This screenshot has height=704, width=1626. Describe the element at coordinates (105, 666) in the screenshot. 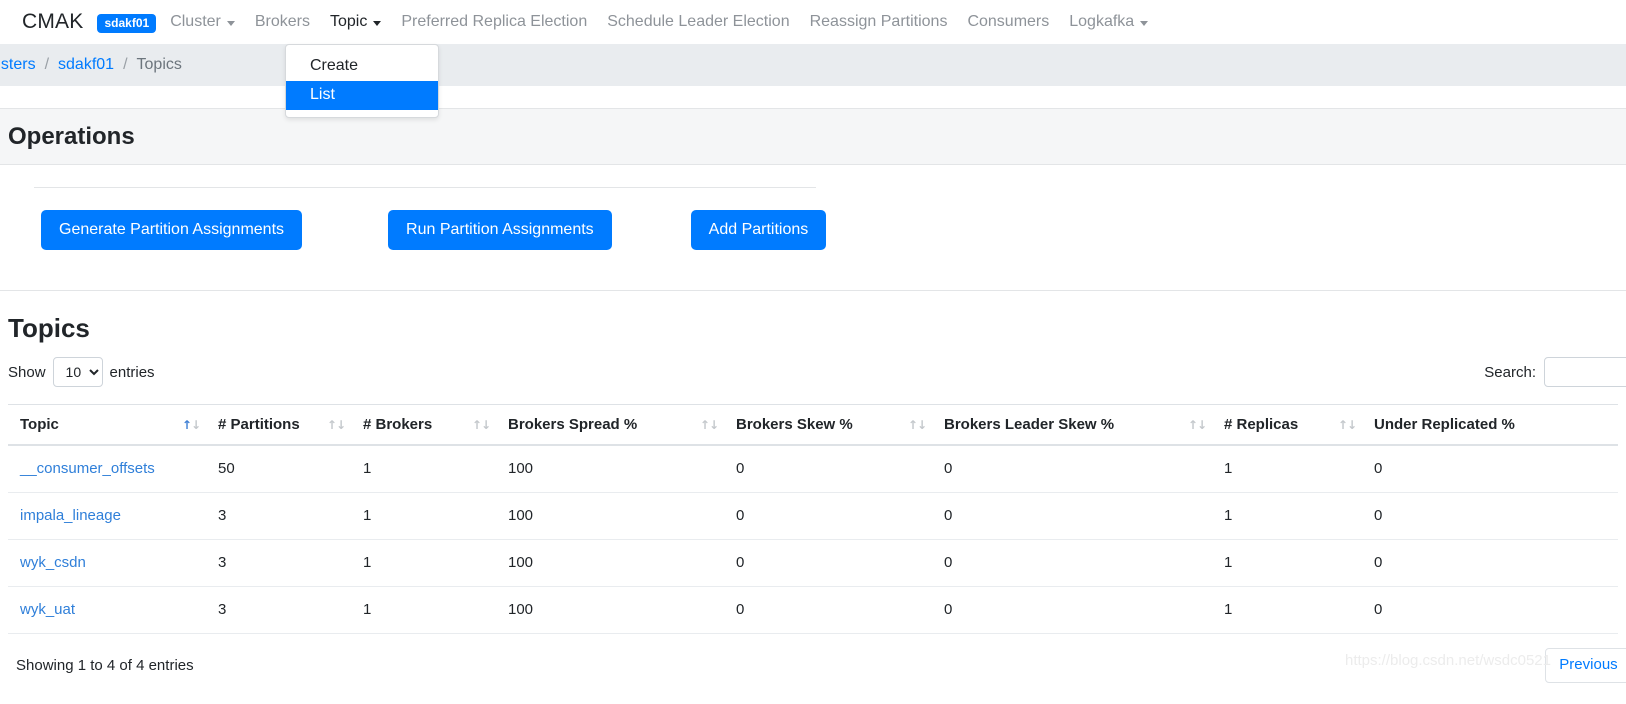

I see `showing-entries-info: Showing 1 to 4 of 4 entries` at that location.